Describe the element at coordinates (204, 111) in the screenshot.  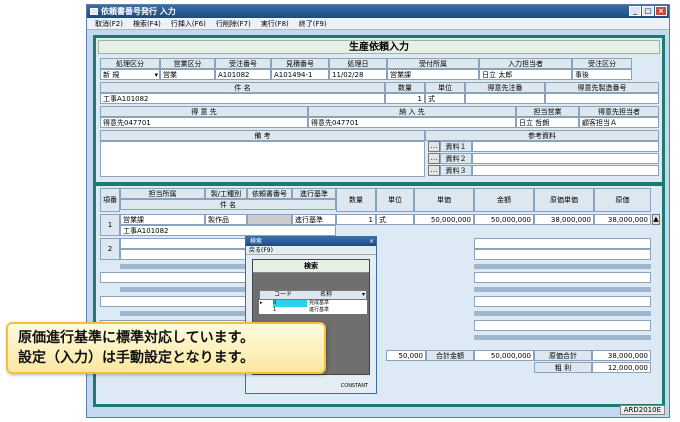
I see `label-customer: 得 意 先` at that location.